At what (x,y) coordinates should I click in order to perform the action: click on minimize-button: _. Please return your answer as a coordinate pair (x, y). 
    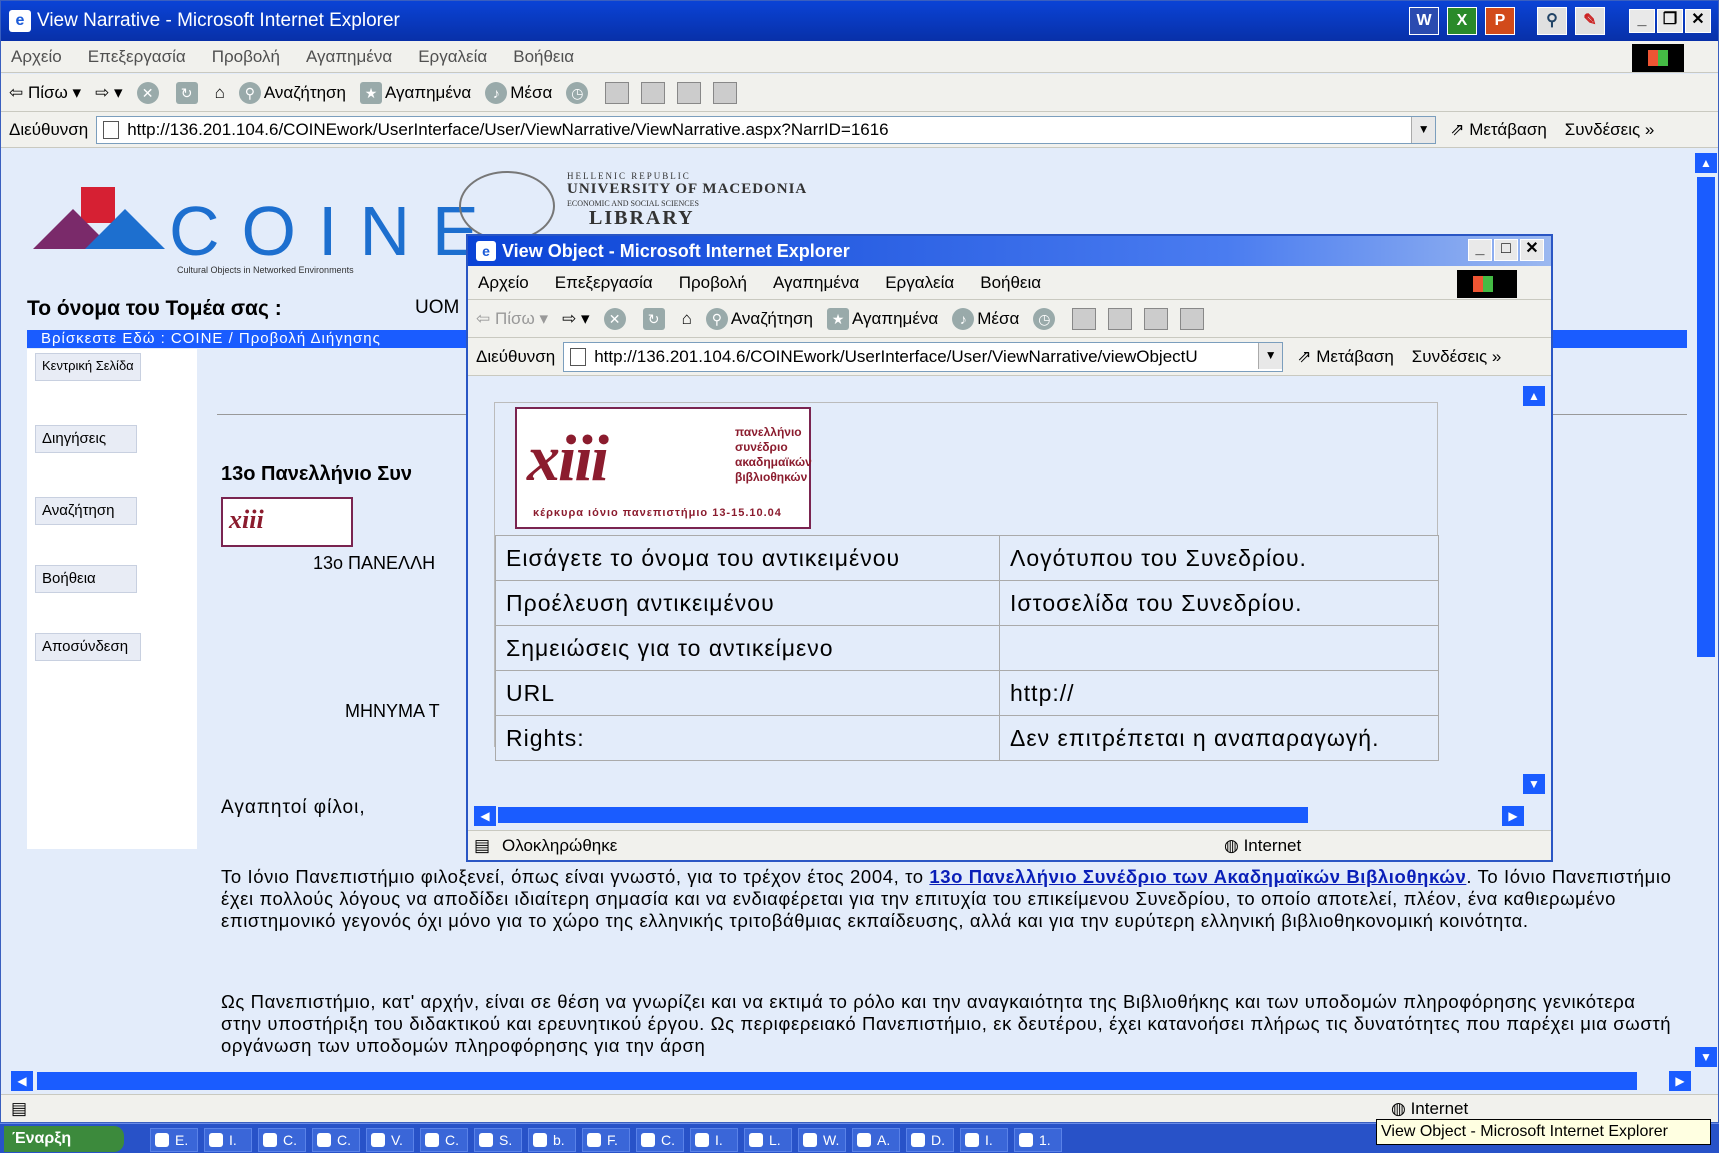
    Looking at the image, I should click on (1642, 21).